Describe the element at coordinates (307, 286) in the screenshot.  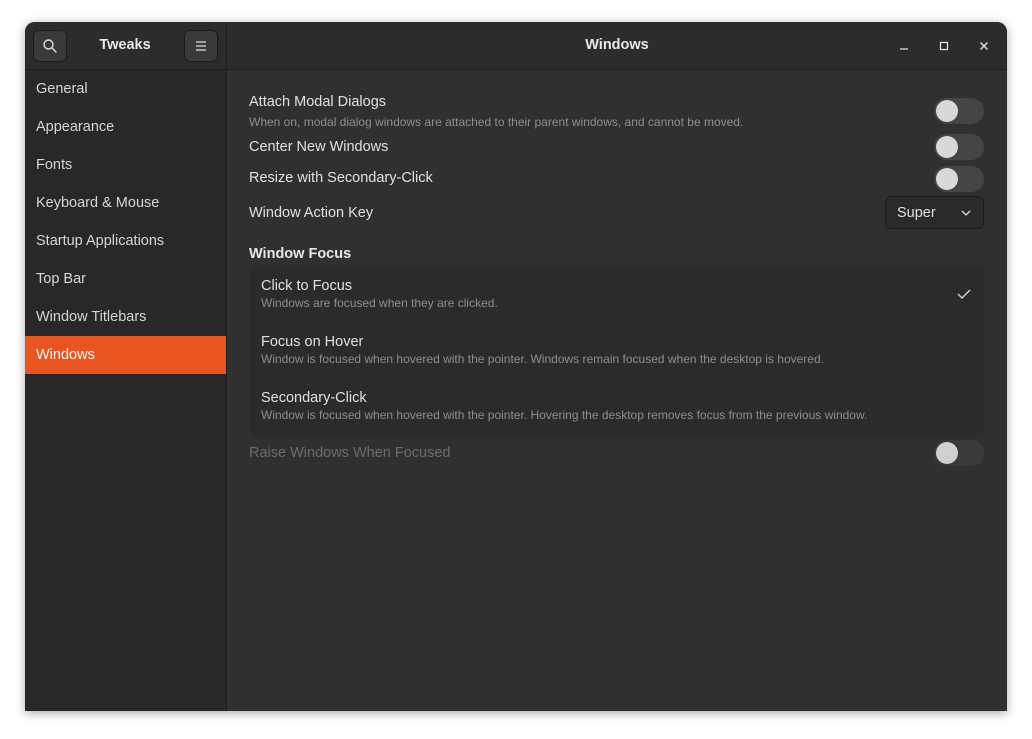
I see `focus-option-title: Click to Focus` at that location.